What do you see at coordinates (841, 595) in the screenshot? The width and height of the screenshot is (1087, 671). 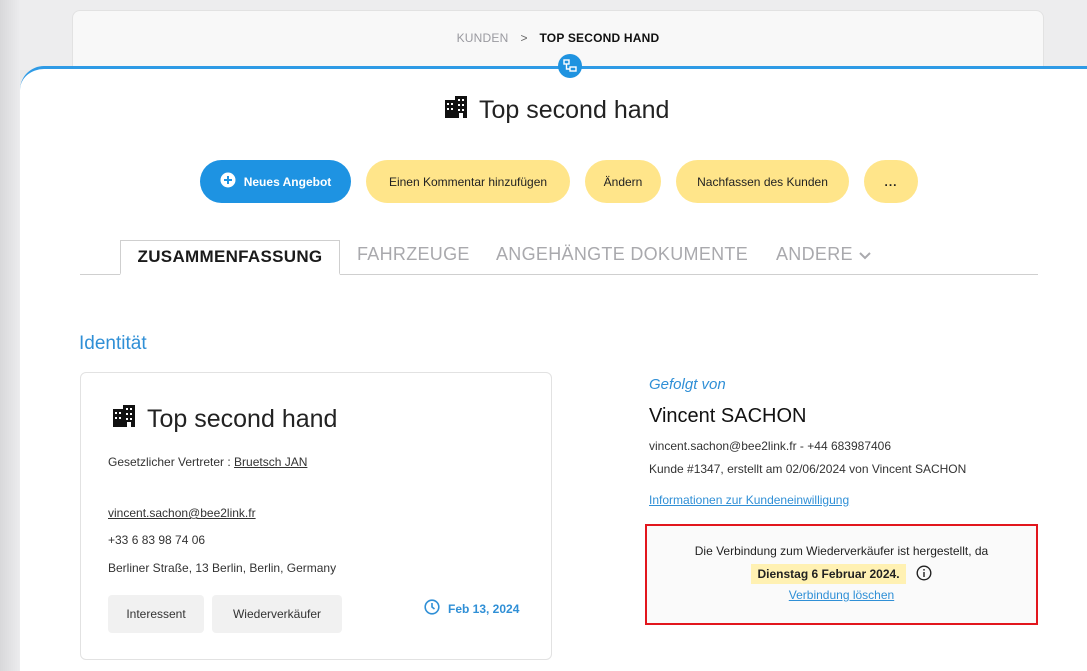 I see `delete-connection-link: Verbindung löschen` at bounding box center [841, 595].